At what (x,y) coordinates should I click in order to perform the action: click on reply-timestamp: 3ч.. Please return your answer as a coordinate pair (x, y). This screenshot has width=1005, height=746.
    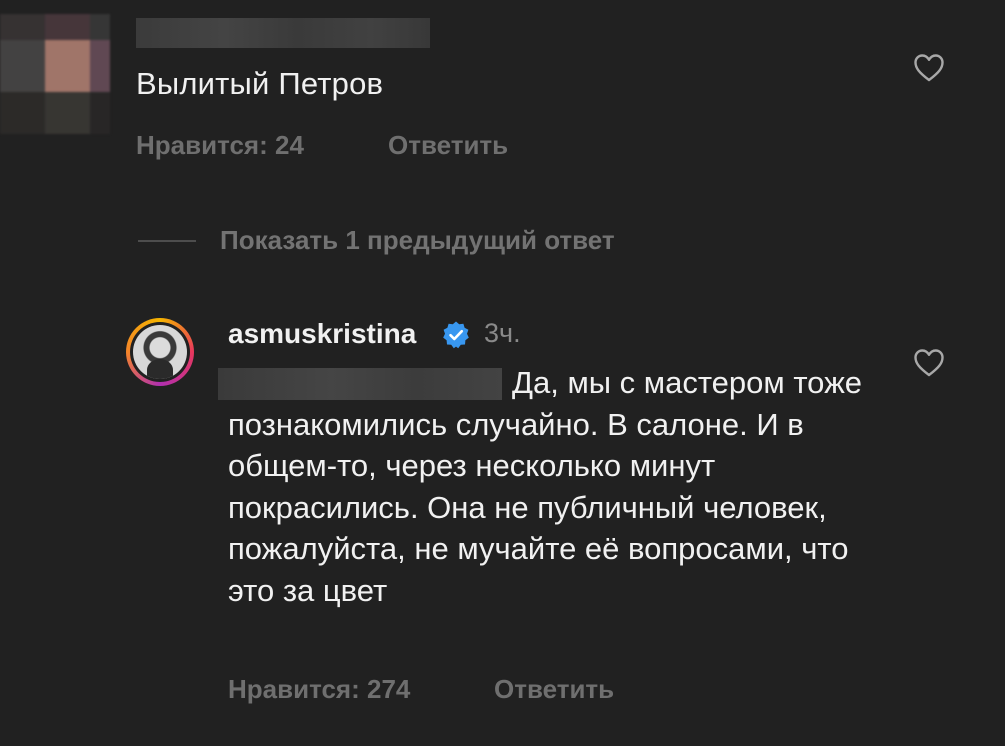
    Looking at the image, I should click on (502, 333).